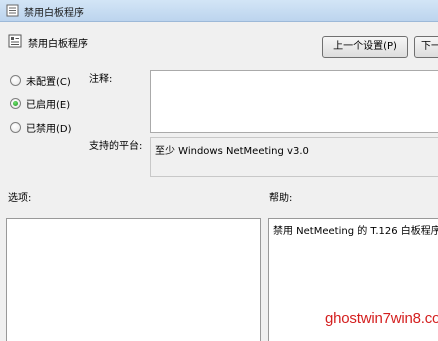 Image resolution: width=438 pixels, height=341 pixels. Describe the element at coordinates (355, 231) in the screenshot. I see `help-text: 禁用 NetMeeting 的 T.126 白板程序` at that location.